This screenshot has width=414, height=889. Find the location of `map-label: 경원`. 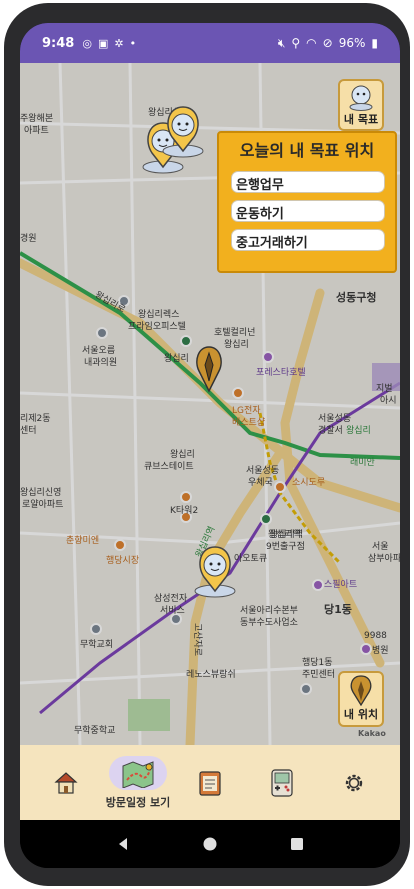

map-label: 경원 is located at coordinates (28, 239).